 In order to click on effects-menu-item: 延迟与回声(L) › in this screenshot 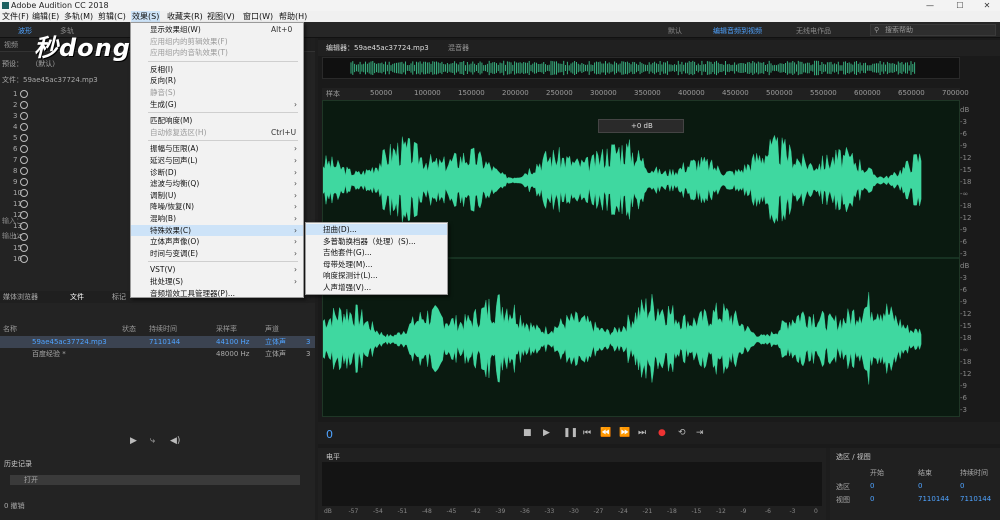, I will do `click(217, 160)`.